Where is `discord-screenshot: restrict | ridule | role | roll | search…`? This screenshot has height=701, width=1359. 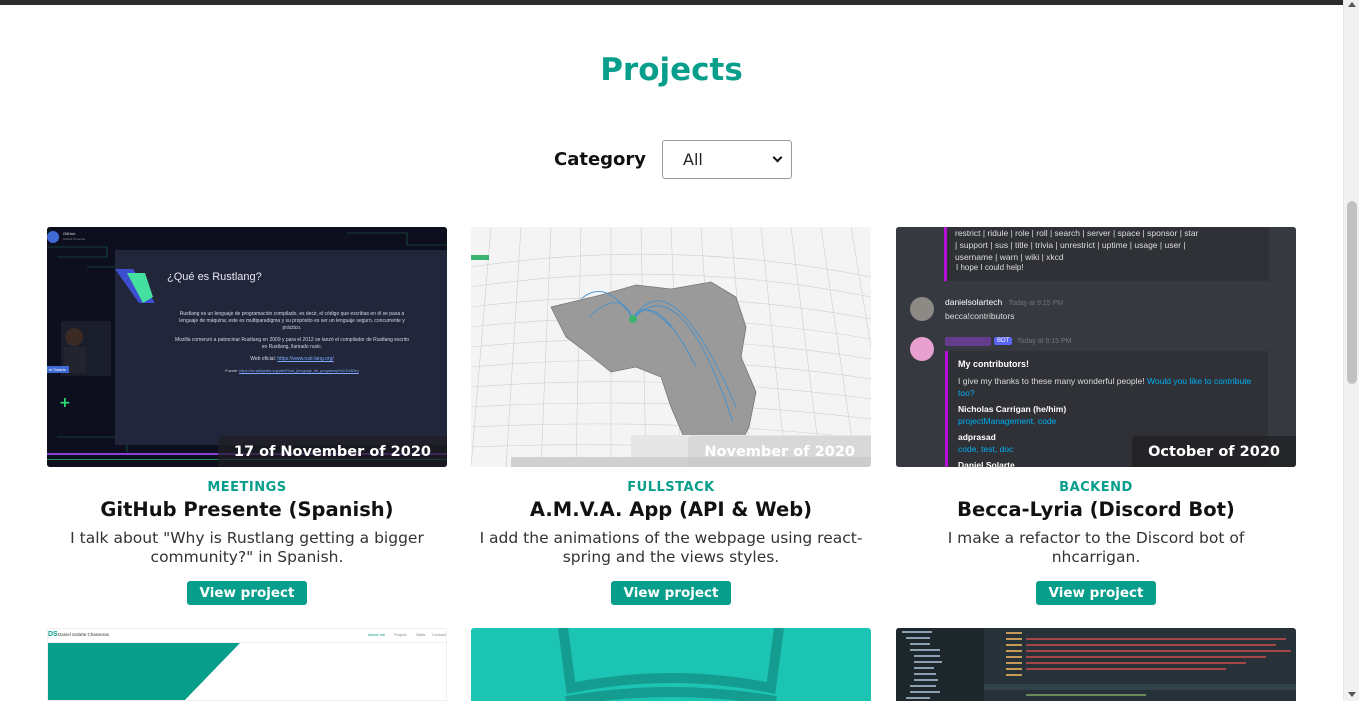 discord-screenshot: restrict | ridule | role | roll | search… is located at coordinates (1096, 347).